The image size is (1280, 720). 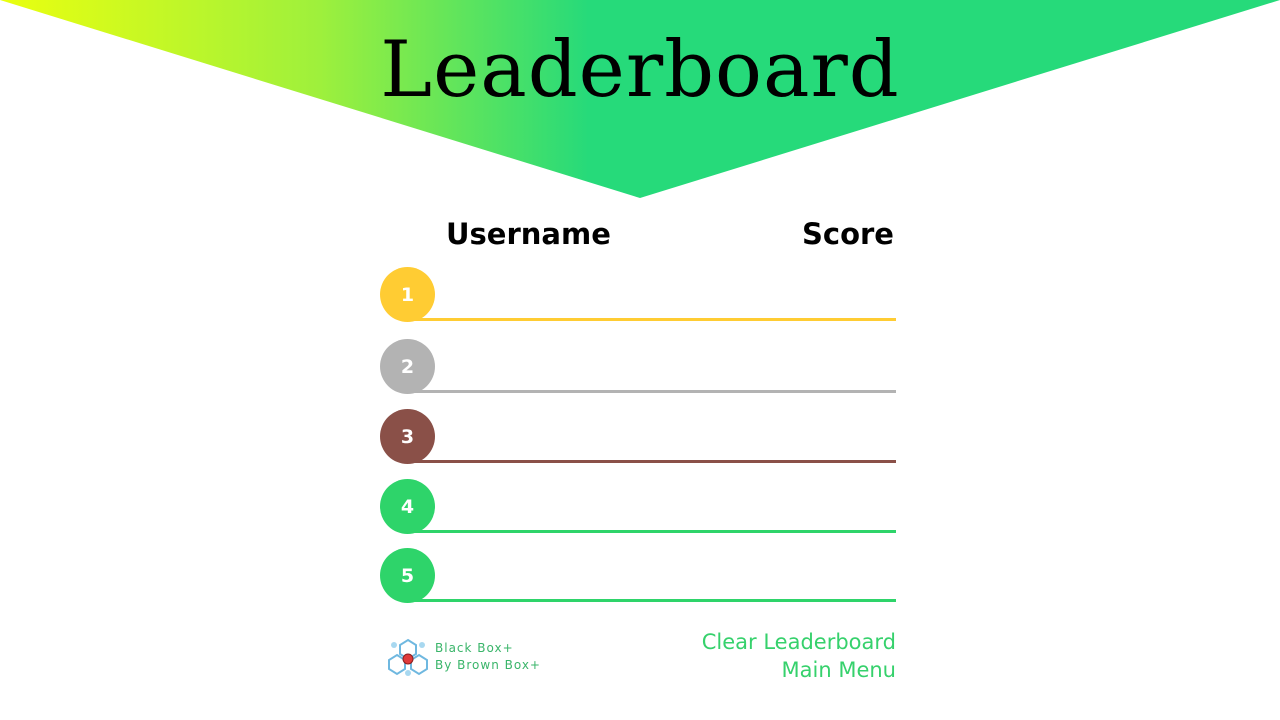 I want to click on rank-badge: 2, so click(x=407, y=366).